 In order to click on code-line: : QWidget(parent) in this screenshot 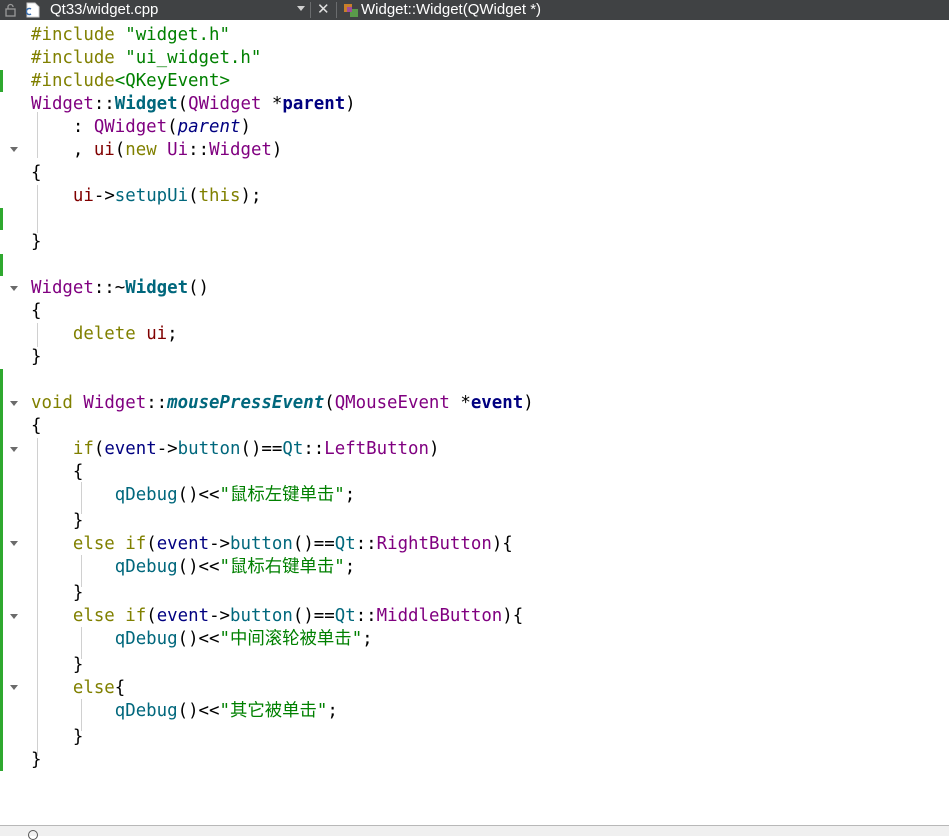, I will do `click(141, 127)`.